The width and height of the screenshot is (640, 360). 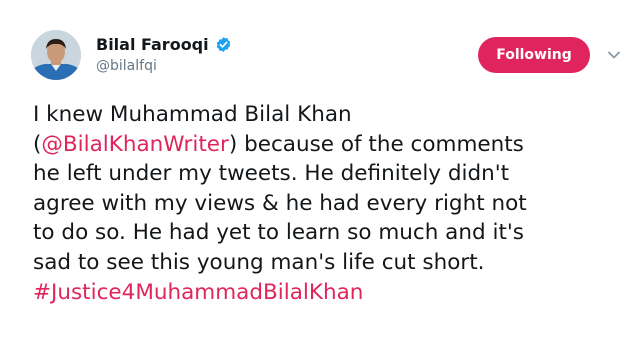 I want to click on following-button: Following, so click(x=534, y=55).